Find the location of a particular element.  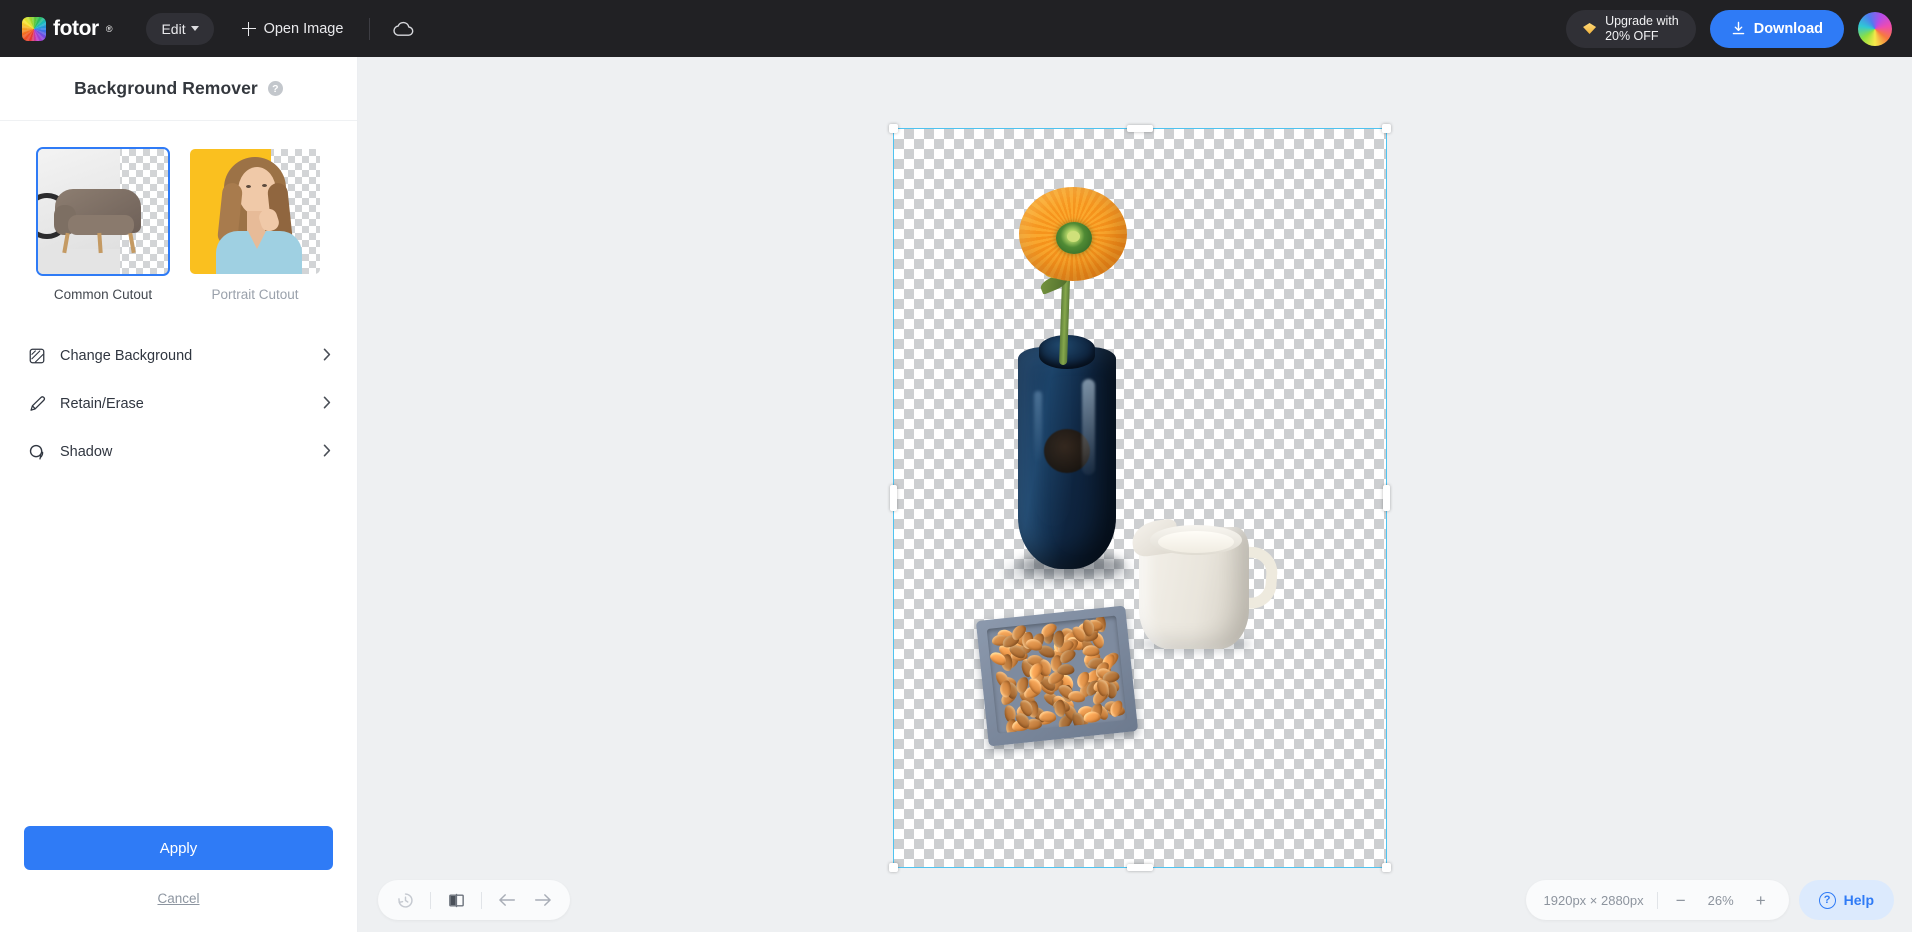

cutout-option-portrait: Portrait Cutout is located at coordinates (255, 225).